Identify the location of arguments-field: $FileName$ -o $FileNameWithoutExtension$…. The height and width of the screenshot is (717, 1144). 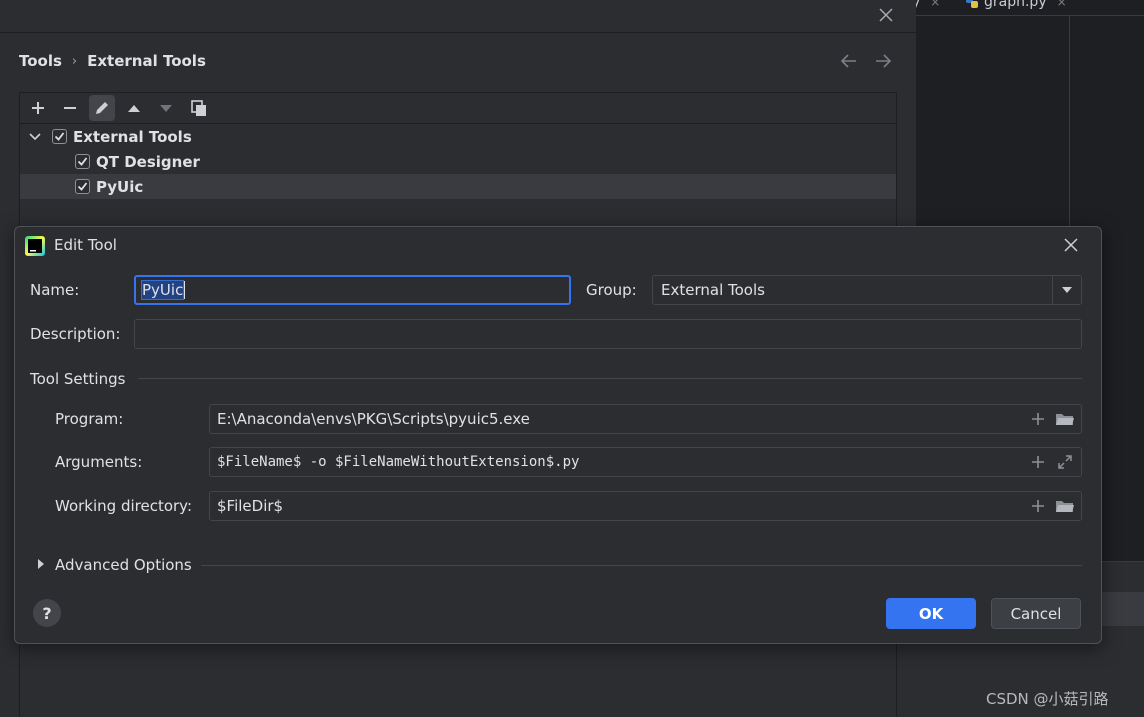
(645, 462).